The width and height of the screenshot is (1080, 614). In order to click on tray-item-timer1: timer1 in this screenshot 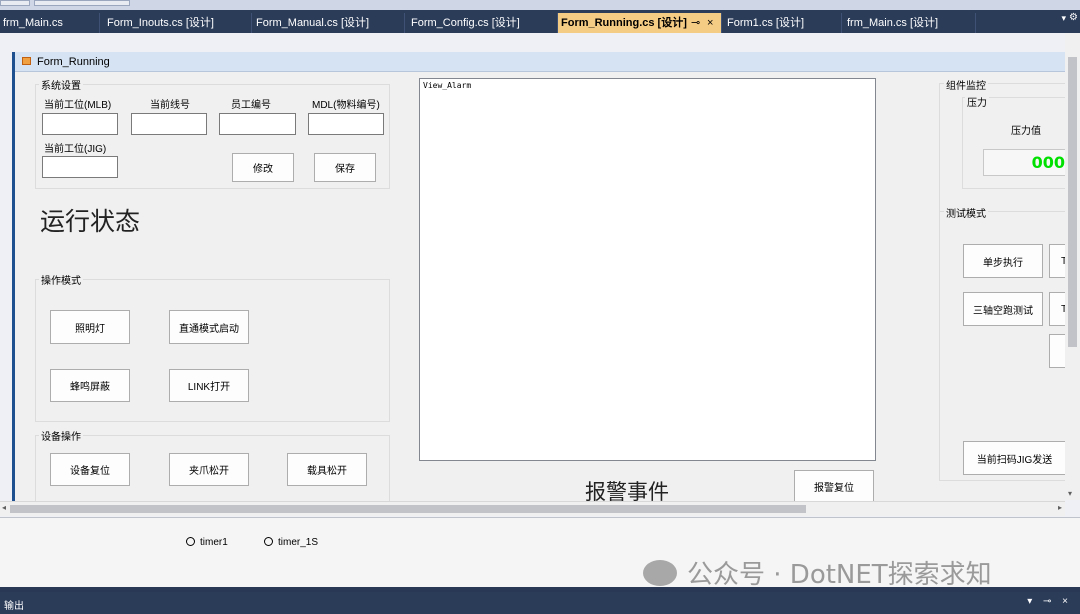, I will do `click(207, 542)`.